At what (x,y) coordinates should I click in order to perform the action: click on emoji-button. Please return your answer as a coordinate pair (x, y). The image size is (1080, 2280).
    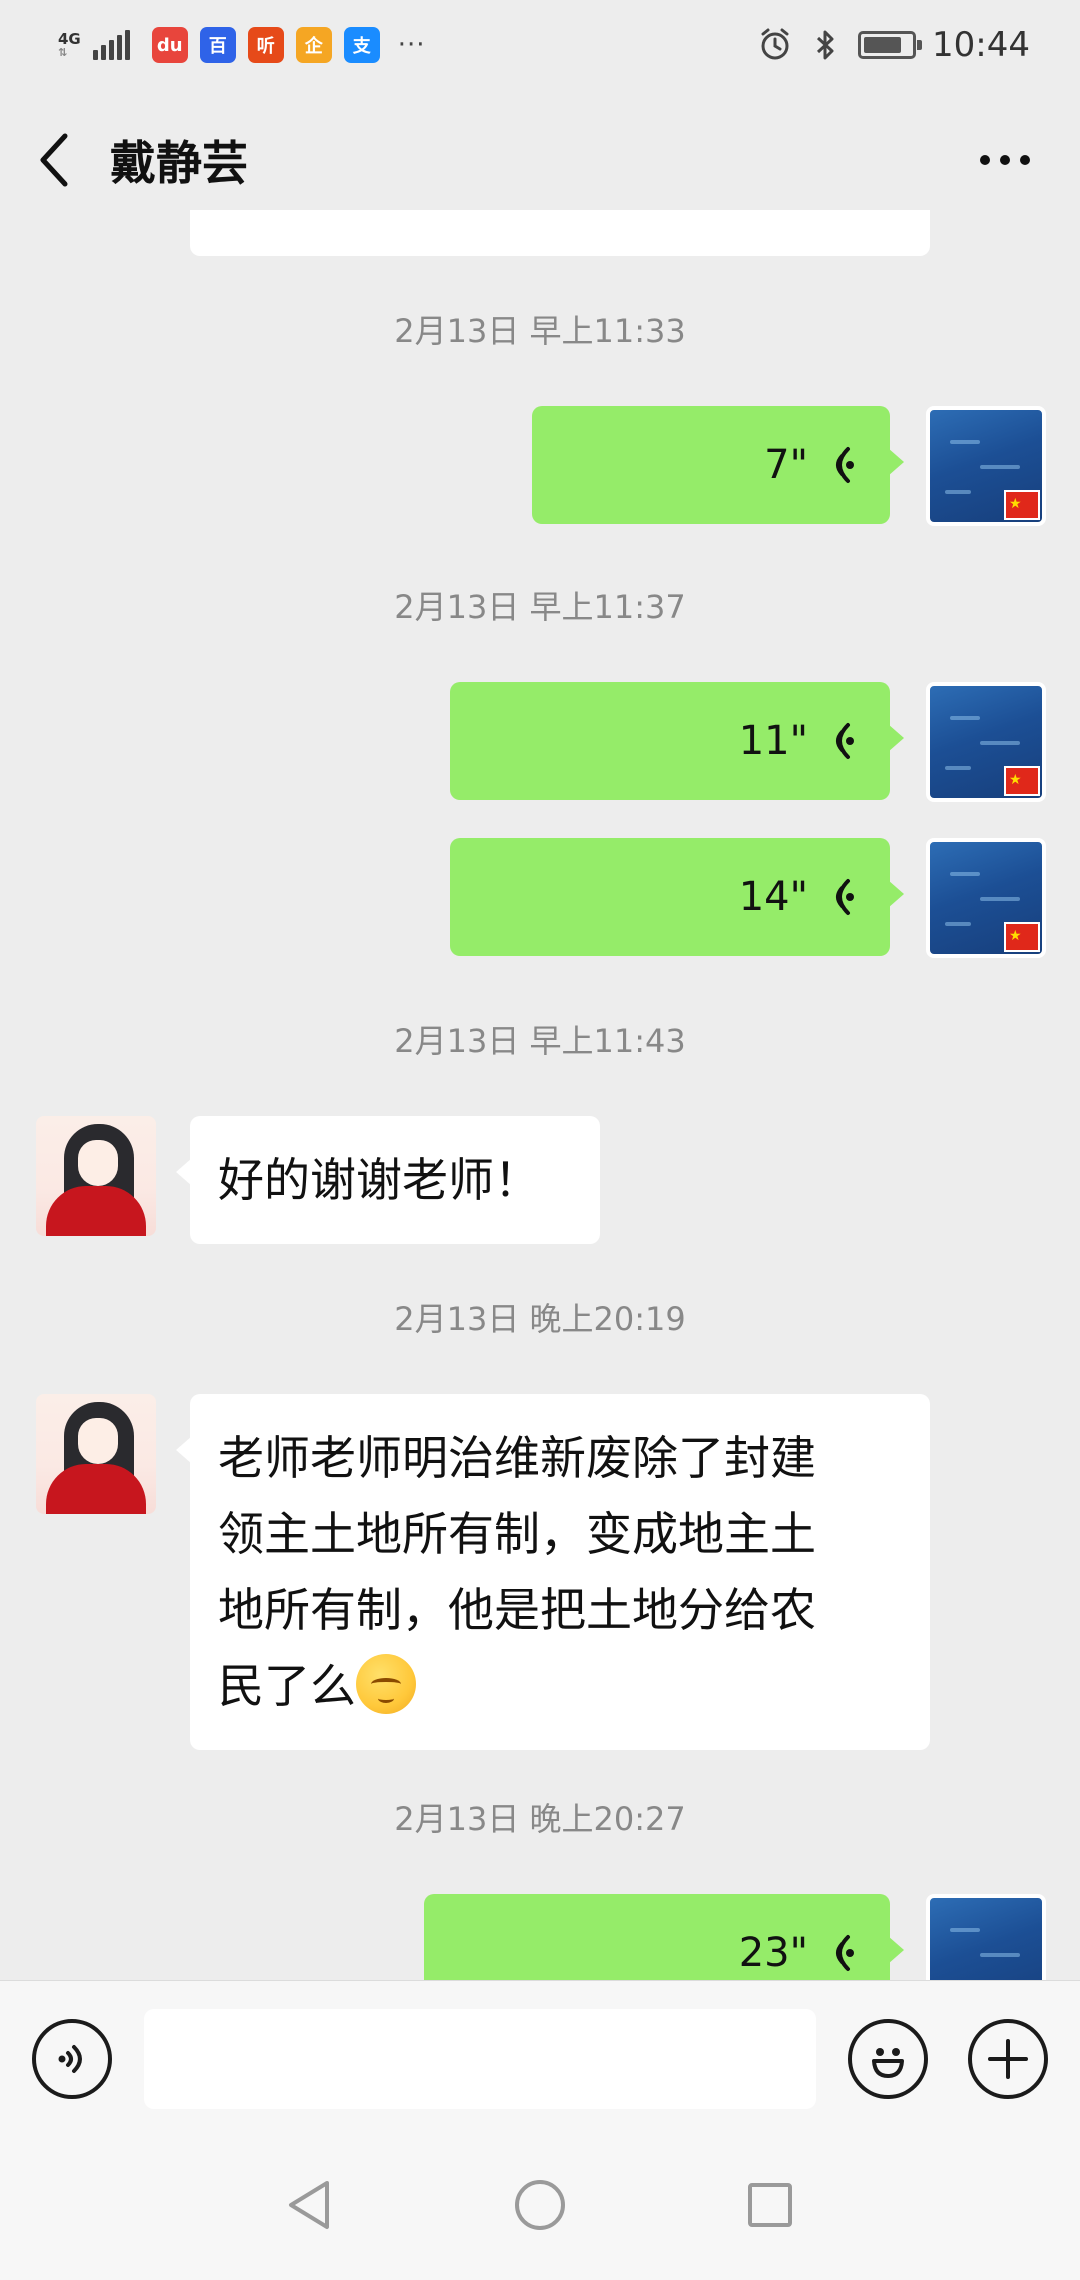
    Looking at the image, I should click on (888, 2059).